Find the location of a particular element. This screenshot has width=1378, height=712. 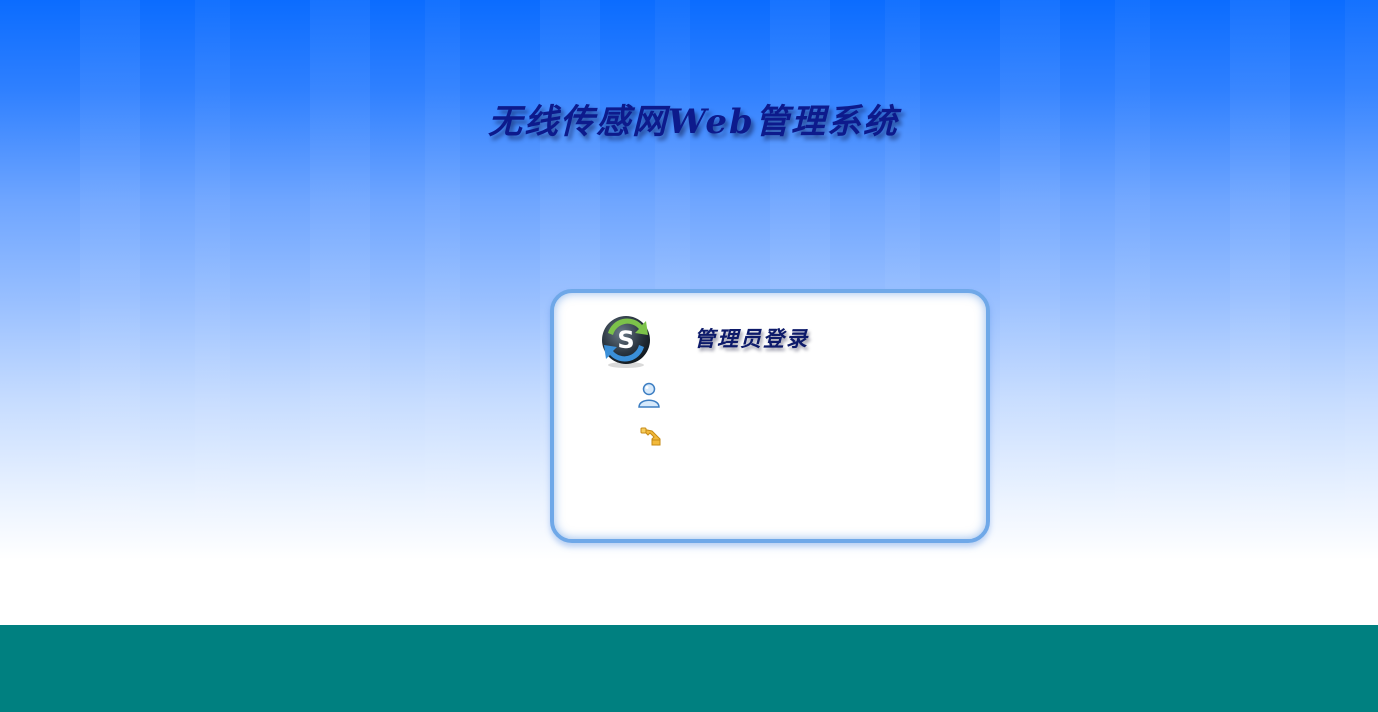

login-panel: S 管理员登录 is located at coordinates (770, 416).